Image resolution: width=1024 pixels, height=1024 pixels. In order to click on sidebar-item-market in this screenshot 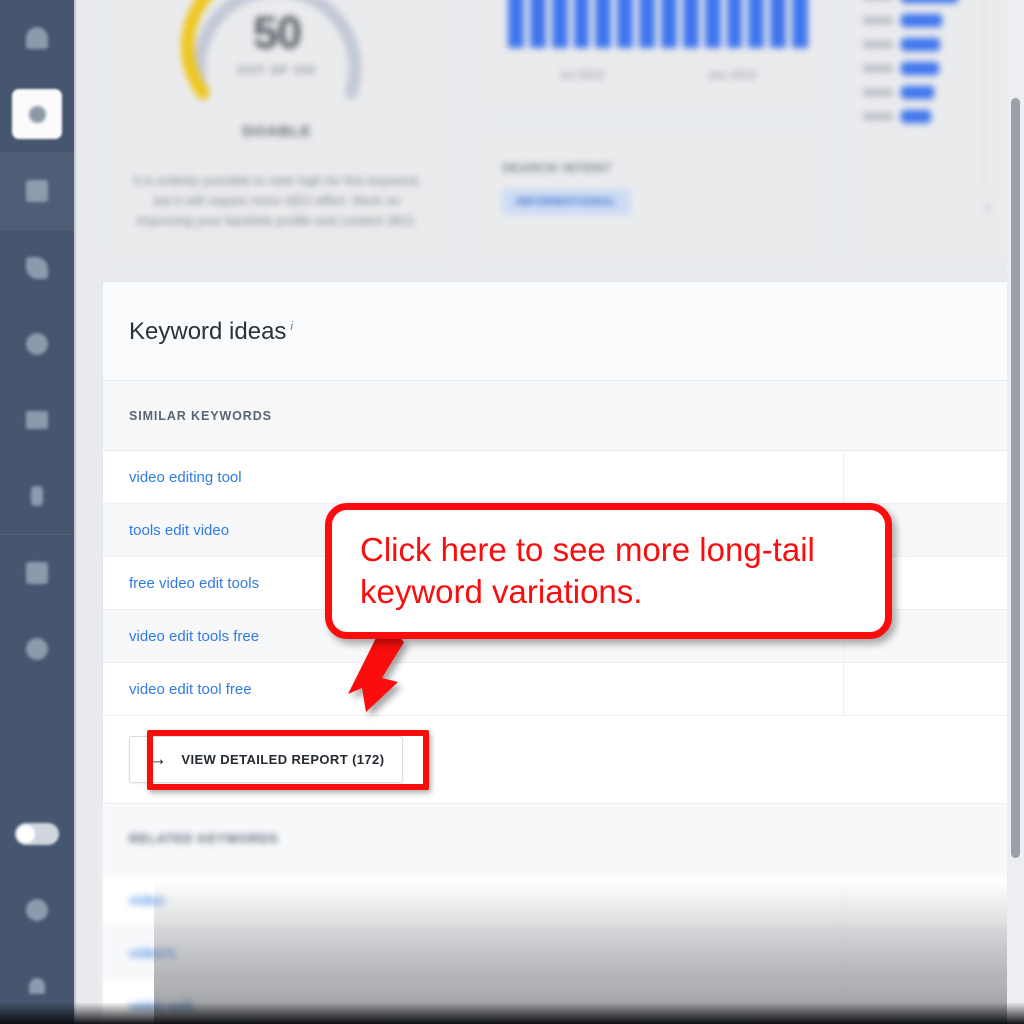, I will do `click(37, 649)`.